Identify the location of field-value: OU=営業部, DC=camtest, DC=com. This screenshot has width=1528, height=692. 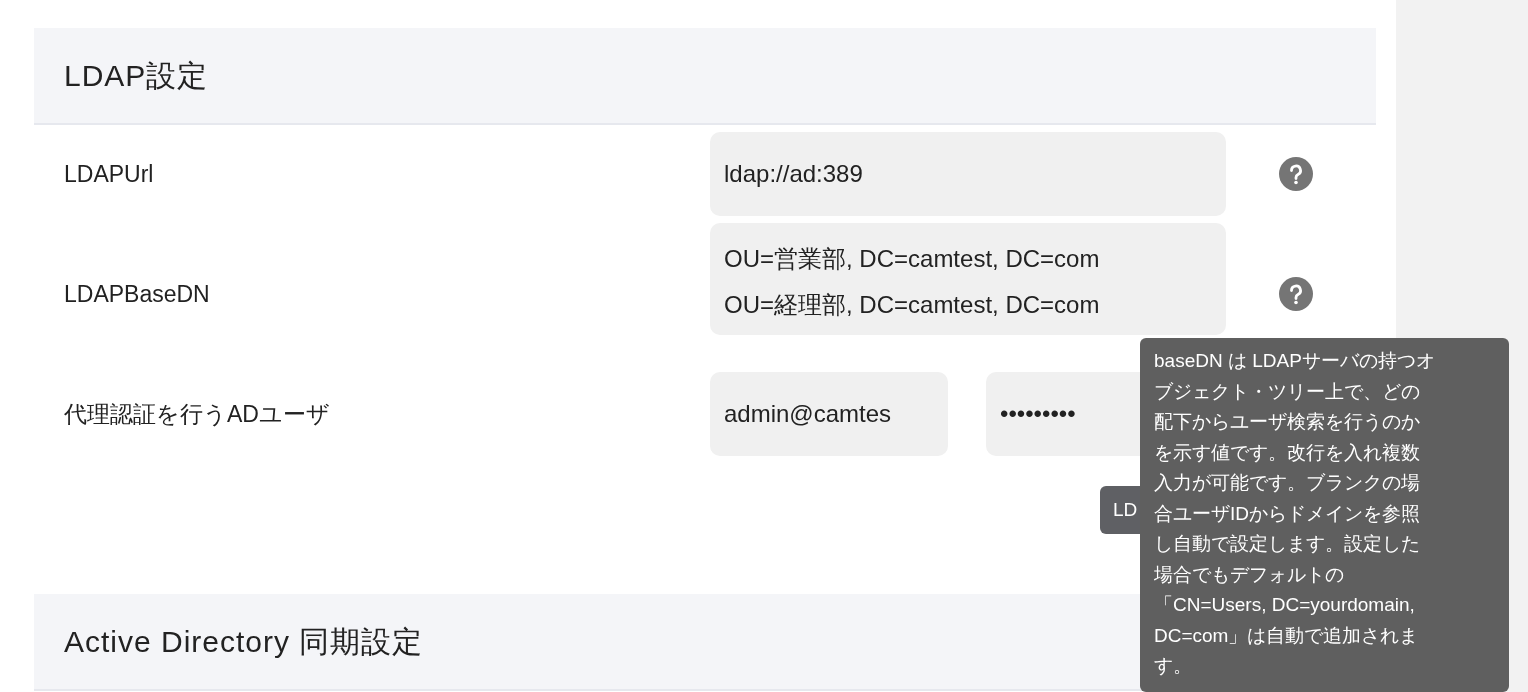
(912, 259).